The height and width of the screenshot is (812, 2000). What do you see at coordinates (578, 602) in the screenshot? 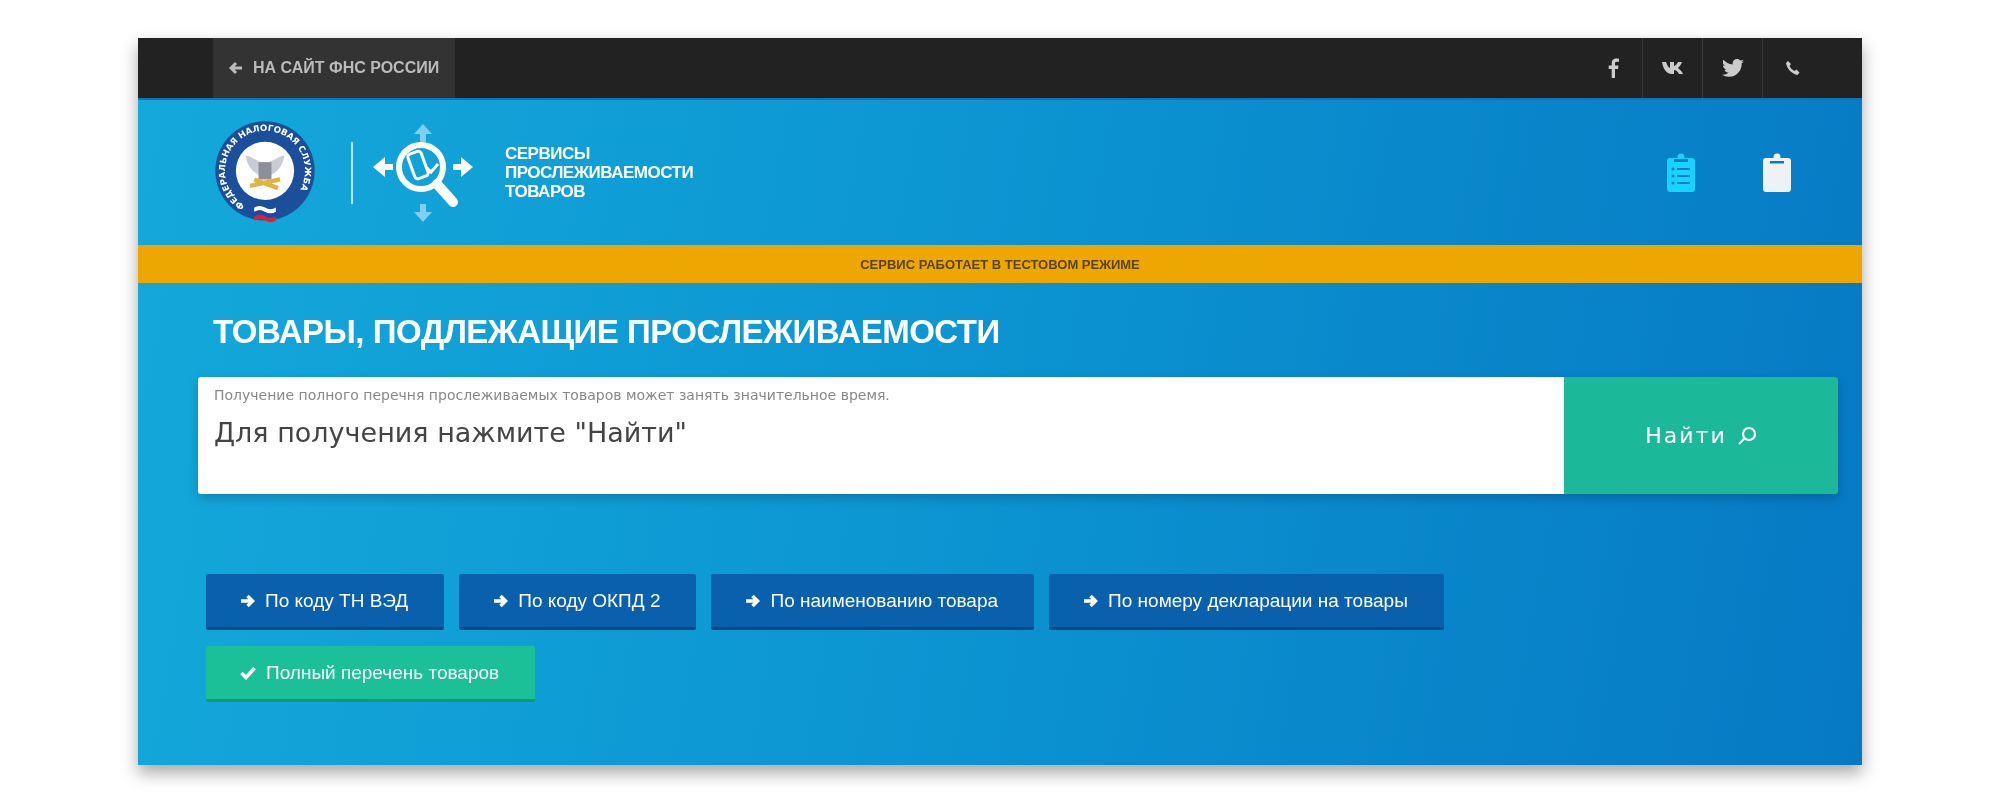
I see `search-mode-button: По коду ОКПД 2` at bounding box center [578, 602].